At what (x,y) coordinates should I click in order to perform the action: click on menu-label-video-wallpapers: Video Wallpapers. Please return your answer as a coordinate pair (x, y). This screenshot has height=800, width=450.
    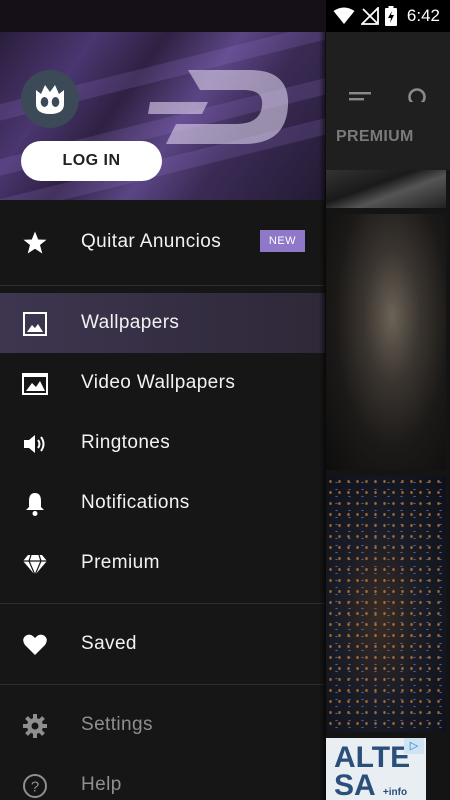
    Looking at the image, I should click on (158, 382).